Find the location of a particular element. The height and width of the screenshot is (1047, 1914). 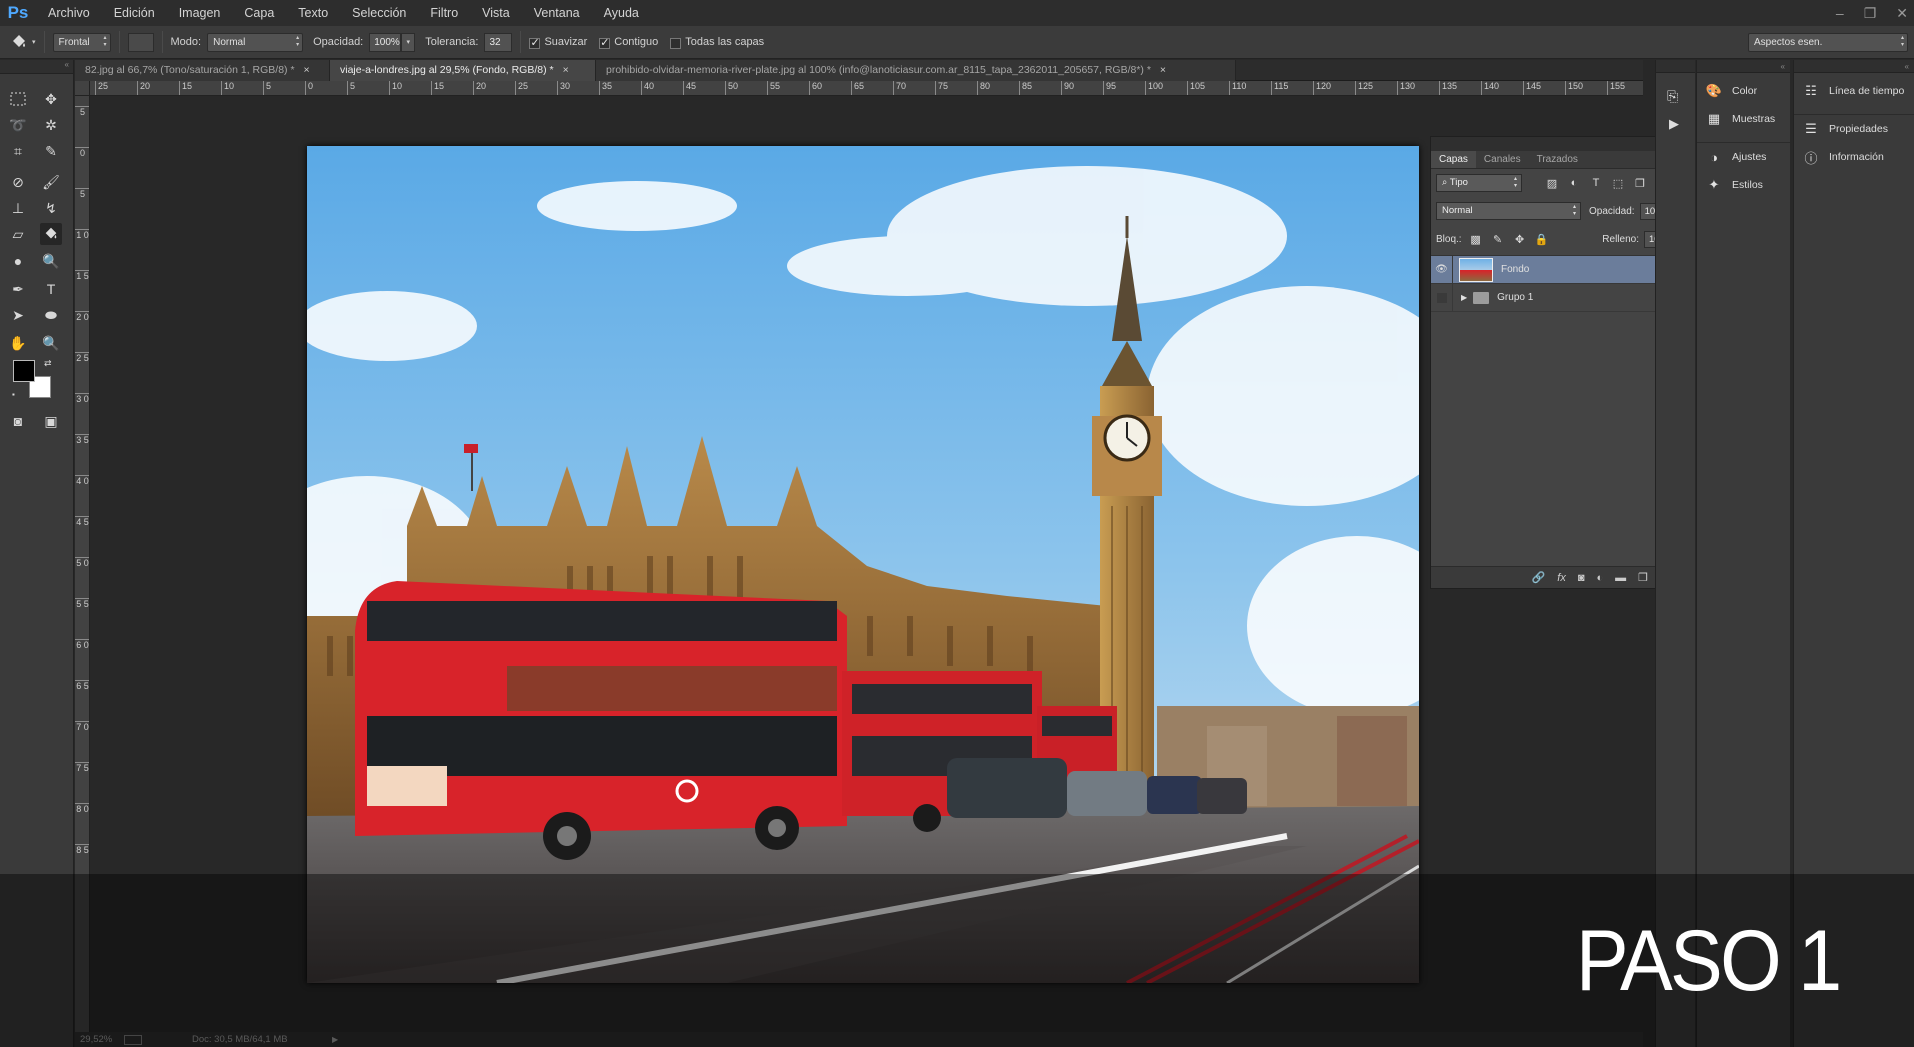

lock-all-icon: 🔒 is located at coordinates (1542, 239).